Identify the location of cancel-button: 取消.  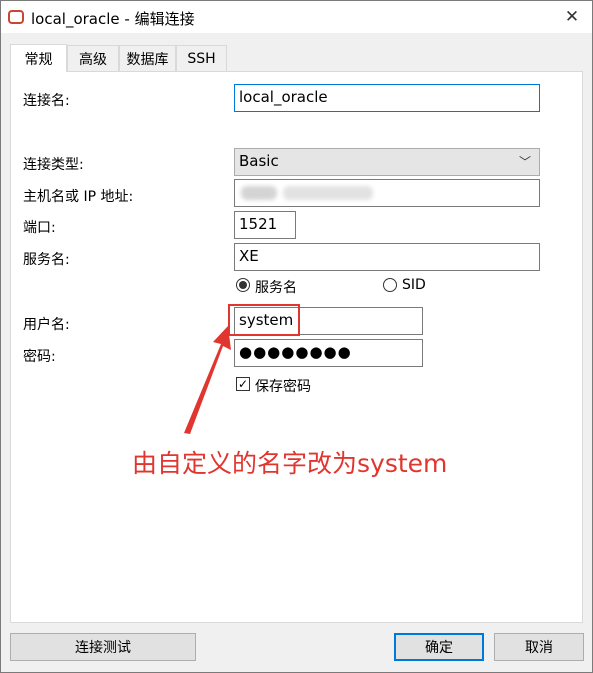
(539, 647).